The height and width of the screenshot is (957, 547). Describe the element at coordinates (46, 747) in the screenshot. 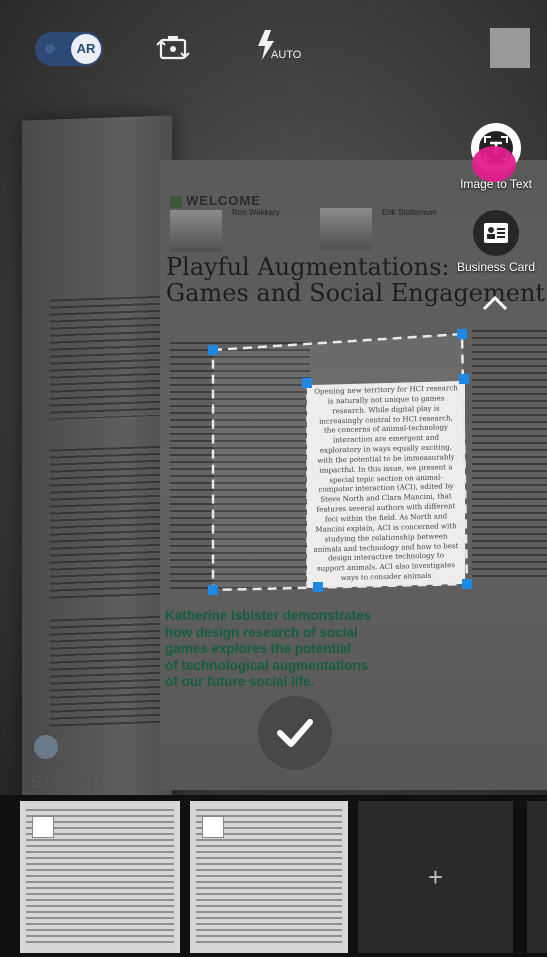

I see `acm-logo` at that location.